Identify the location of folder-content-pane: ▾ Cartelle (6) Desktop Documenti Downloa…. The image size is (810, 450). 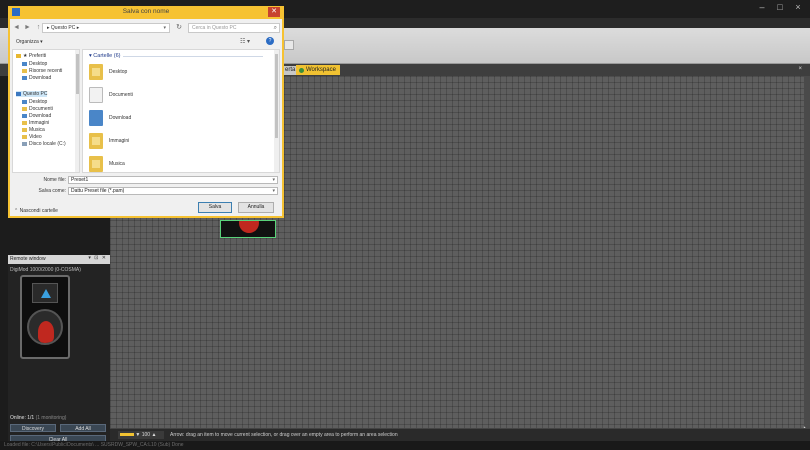
(181, 111).